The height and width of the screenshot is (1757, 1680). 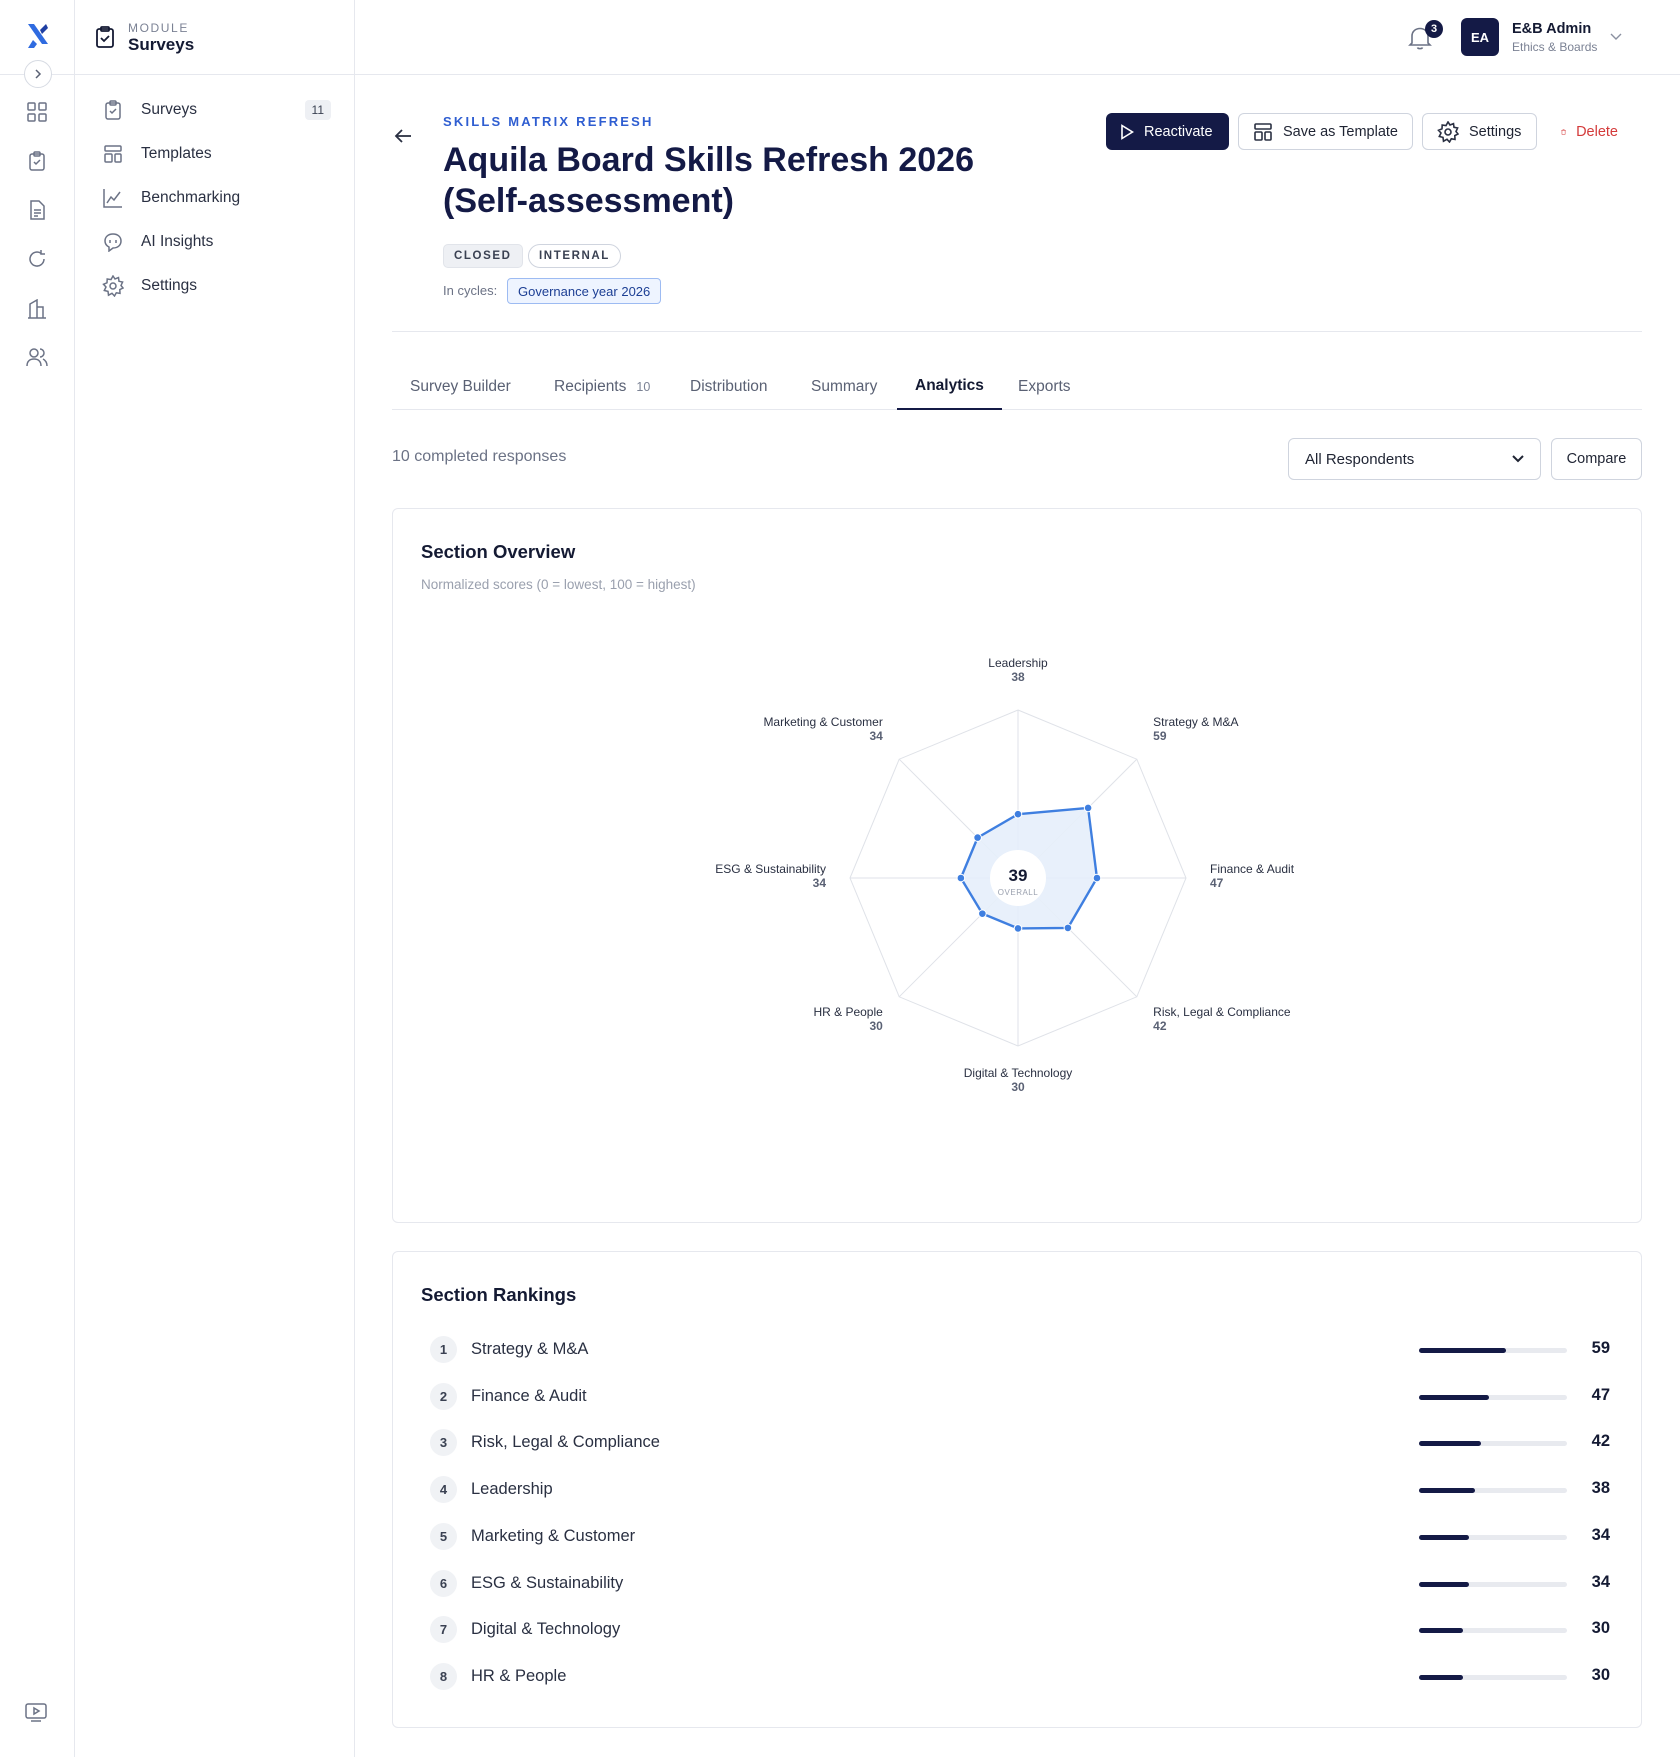 I want to click on gear-icon, so click(x=113, y=286).